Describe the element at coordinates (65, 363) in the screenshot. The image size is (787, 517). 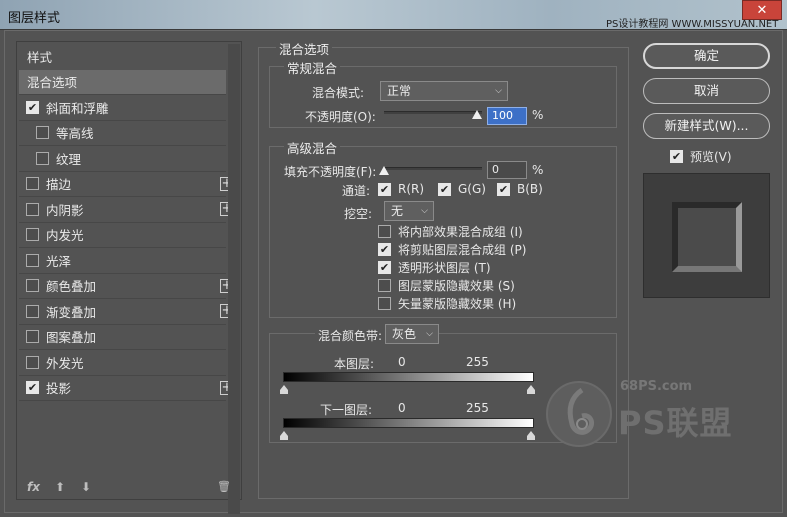
I see `style-list-item-label: 外发光` at that location.